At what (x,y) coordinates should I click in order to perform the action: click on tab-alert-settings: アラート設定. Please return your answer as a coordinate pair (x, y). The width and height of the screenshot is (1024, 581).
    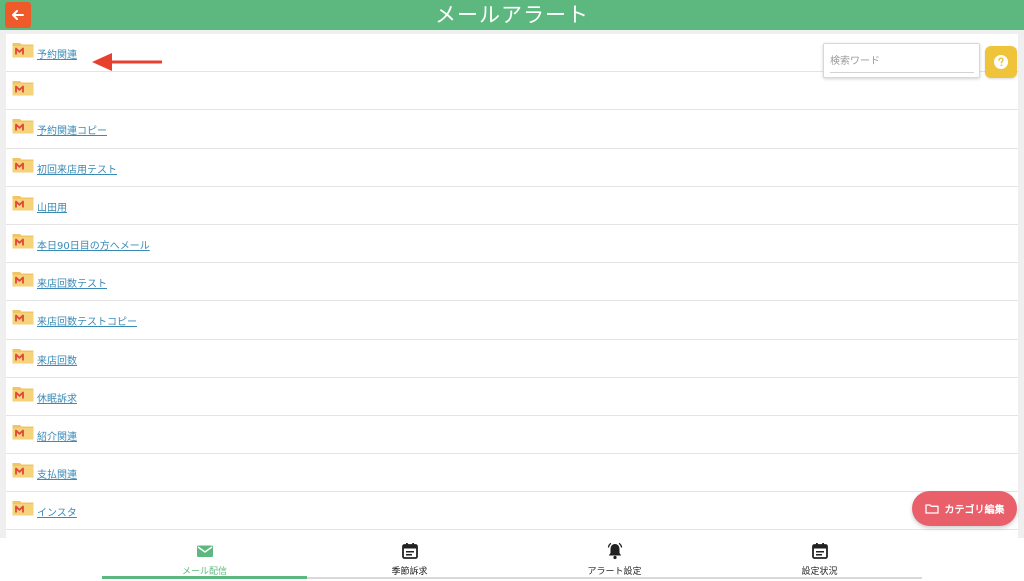
    Looking at the image, I should click on (614, 559).